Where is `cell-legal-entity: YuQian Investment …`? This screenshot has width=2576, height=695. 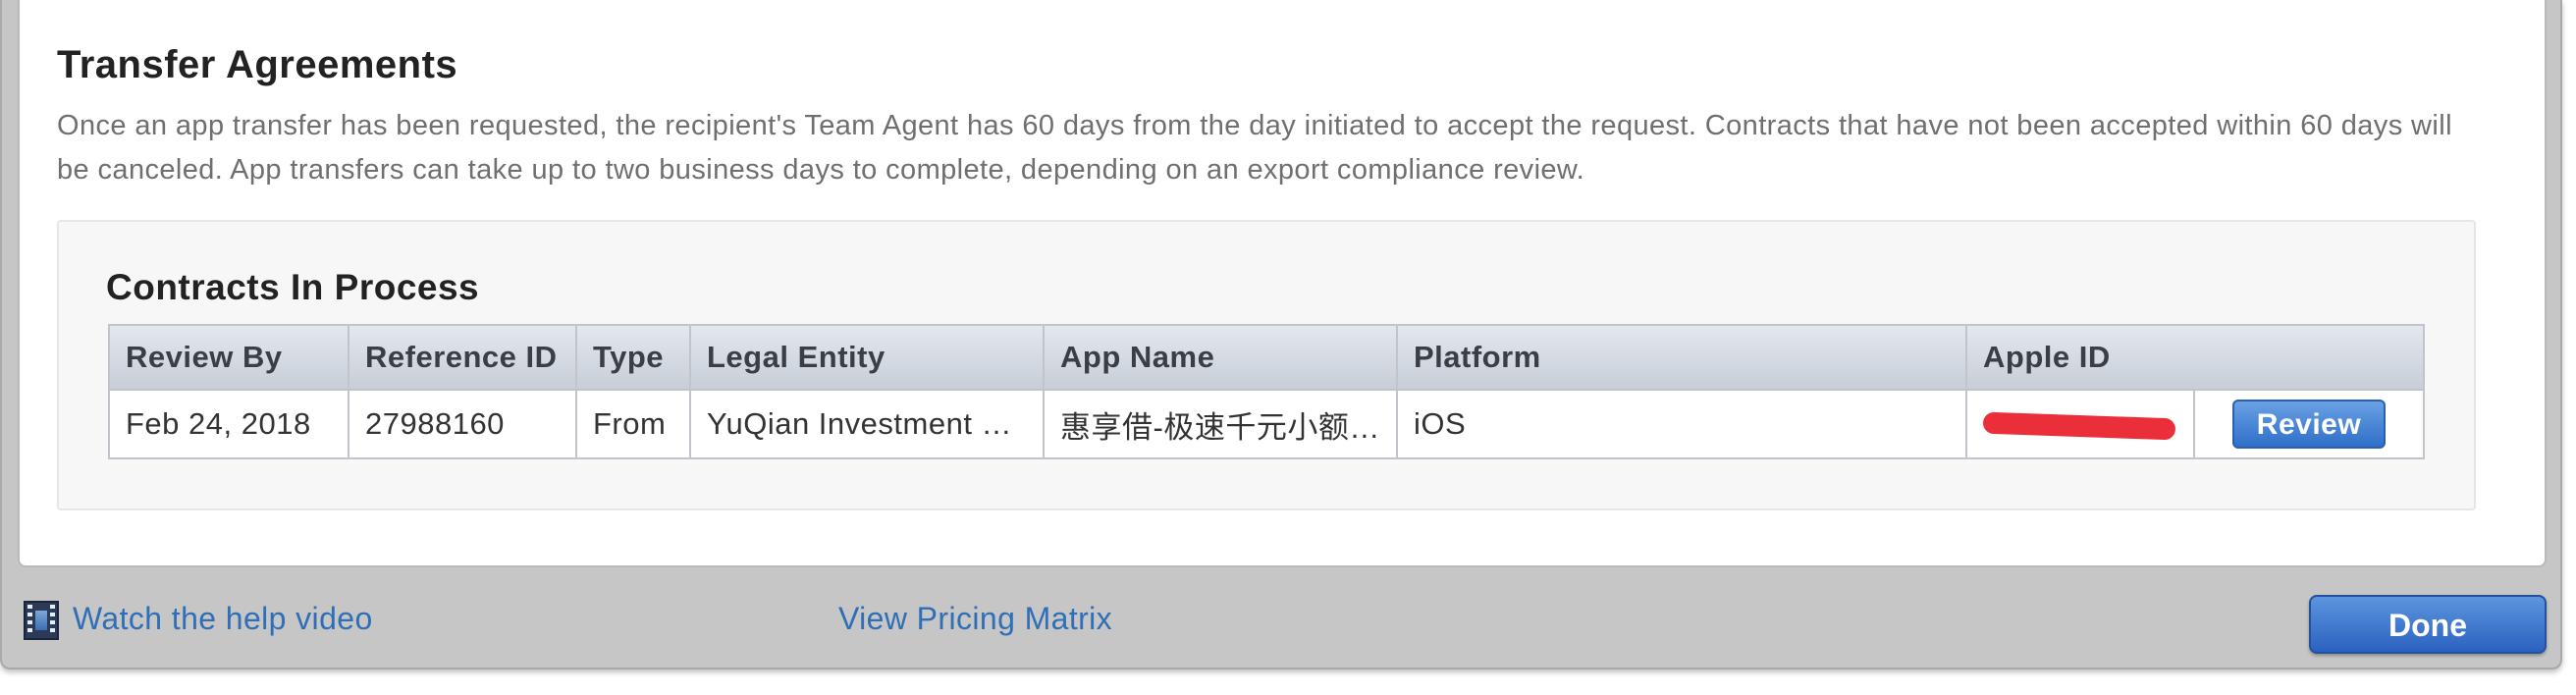
cell-legal-entity: YuQian Investment … is located at coordinates (867, 424).